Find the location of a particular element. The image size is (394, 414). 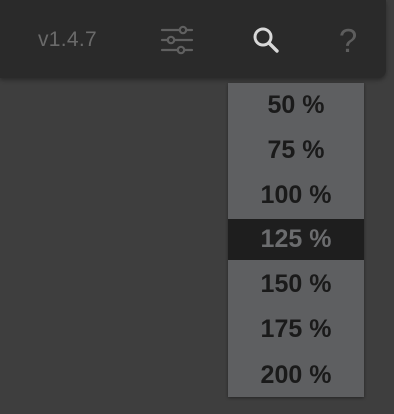

zoom-option-125-selected: 125 % is located at coordinates (296, 239).